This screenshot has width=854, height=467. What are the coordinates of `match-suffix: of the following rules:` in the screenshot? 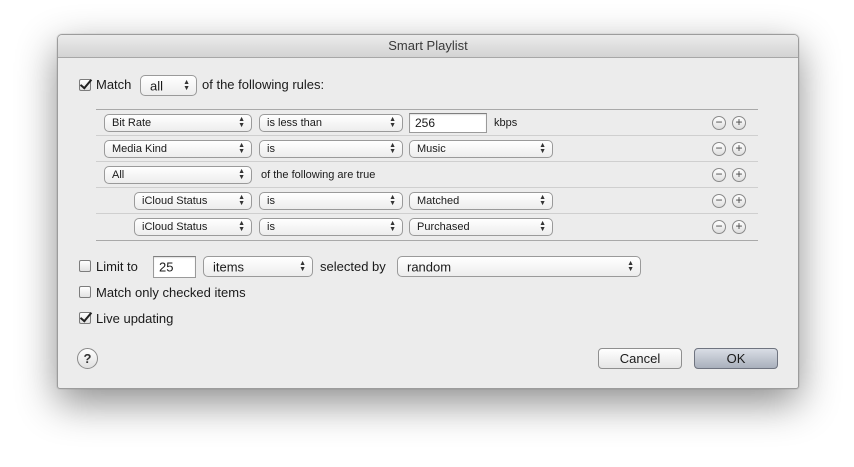 It's located at (263, 84).